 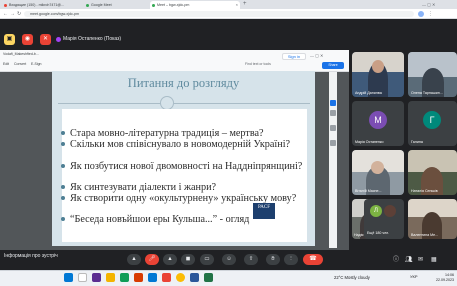 I want to click on windows-start-icon, so click(x=68, y=277).